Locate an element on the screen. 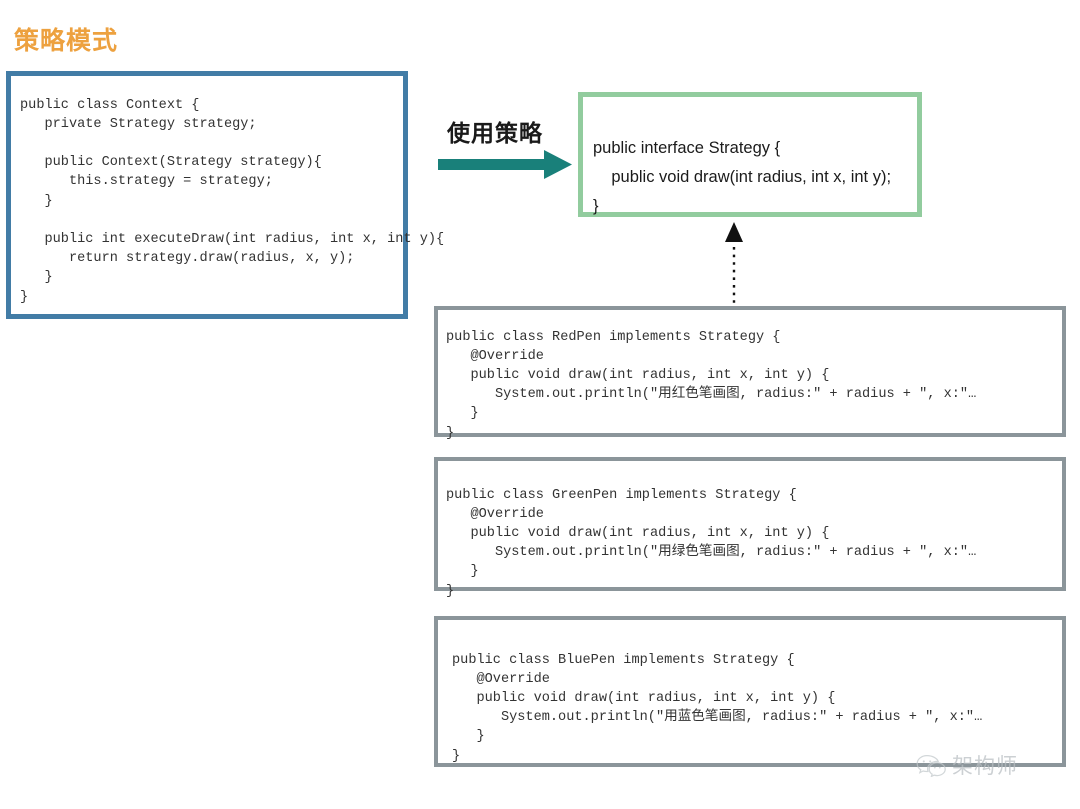 The image size is (1080, 809). use-strategy-label: 使用策略 is located at coordinates (495, 133).